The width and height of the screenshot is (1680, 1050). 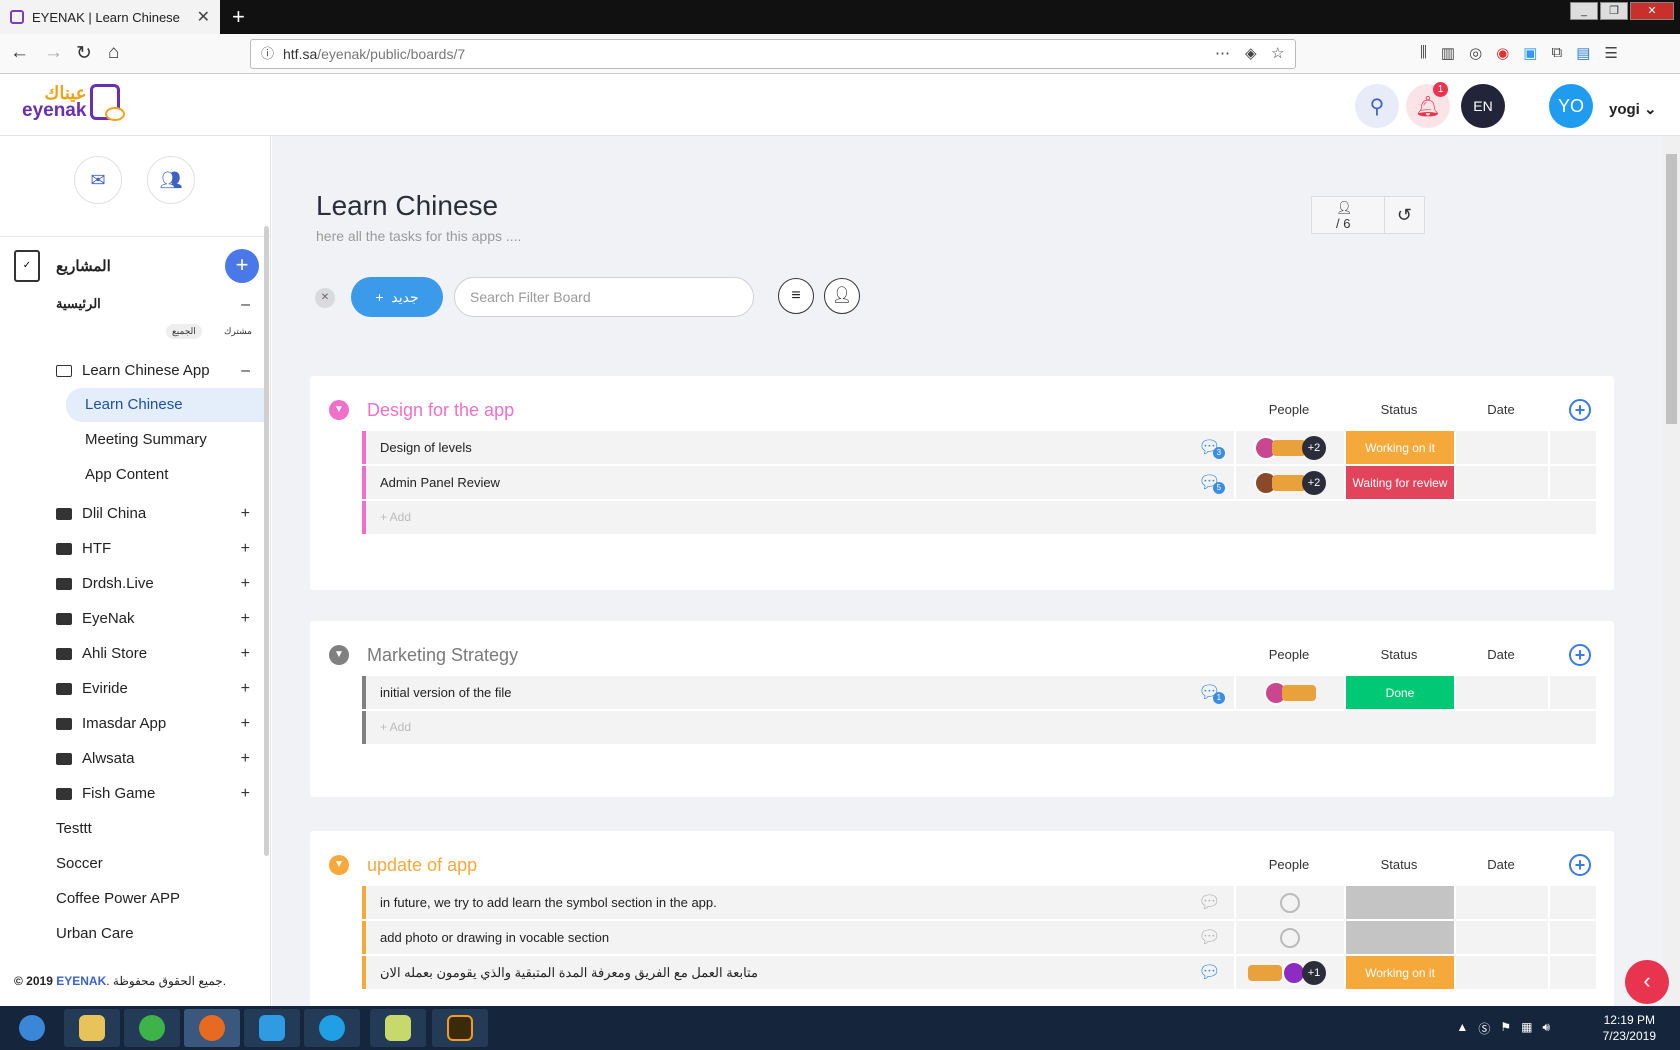 I want to click on history-icon: ↺, so click(x=1403, y=215).